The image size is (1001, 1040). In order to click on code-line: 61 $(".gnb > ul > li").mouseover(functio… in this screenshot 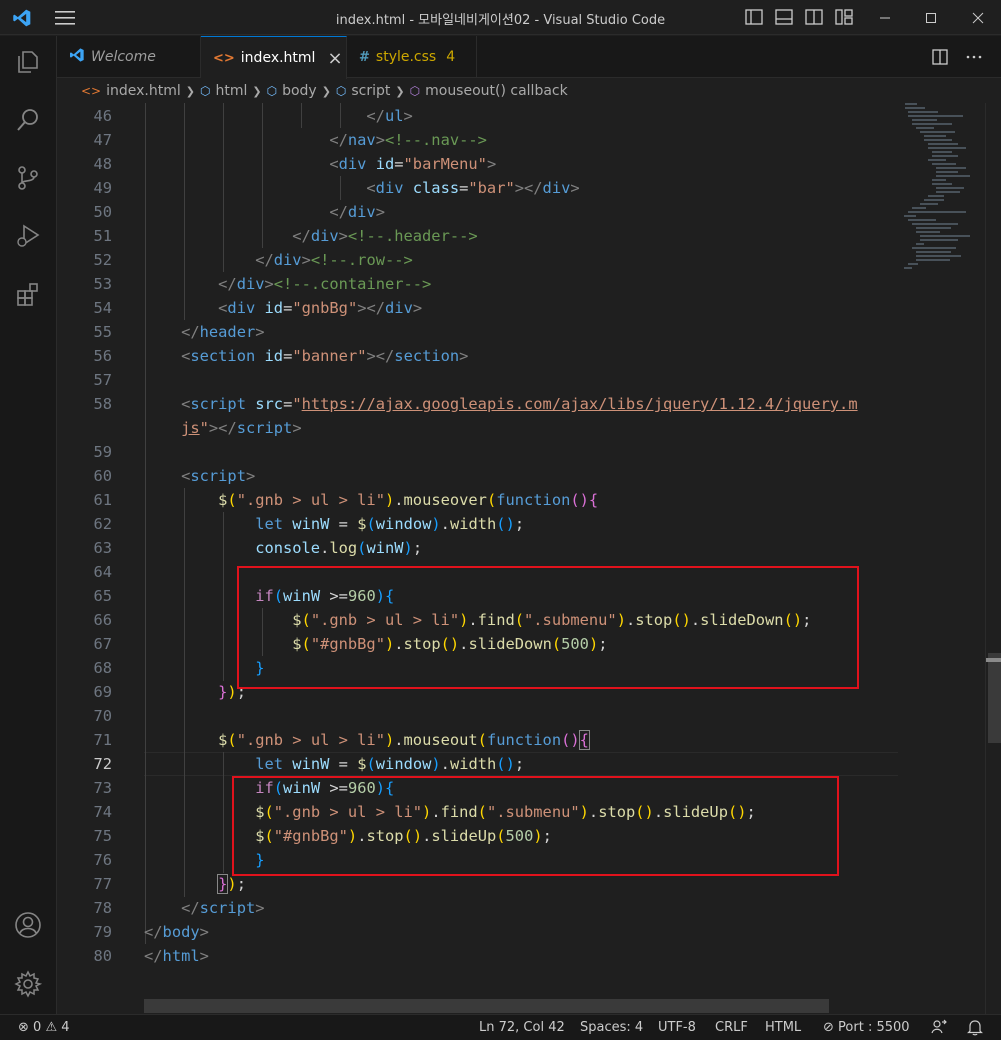, I will do `click(346, 500)`.